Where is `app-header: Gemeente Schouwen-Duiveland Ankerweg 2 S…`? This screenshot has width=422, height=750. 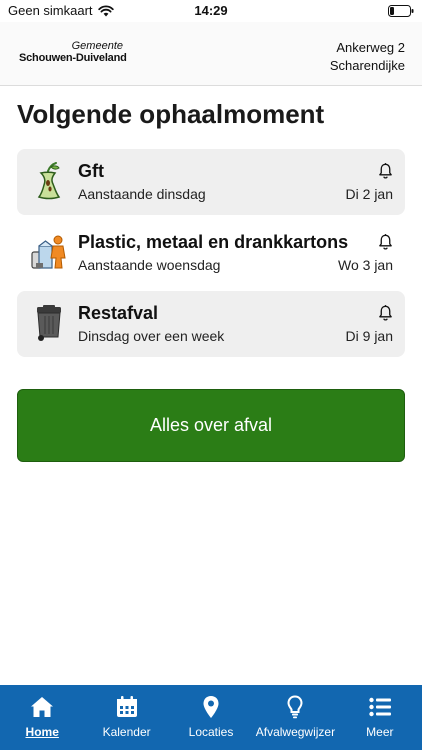 app-header: Gemeente Schouwen-Duiveland Ankerweg 2 S… is located at coordinates (211, 54).